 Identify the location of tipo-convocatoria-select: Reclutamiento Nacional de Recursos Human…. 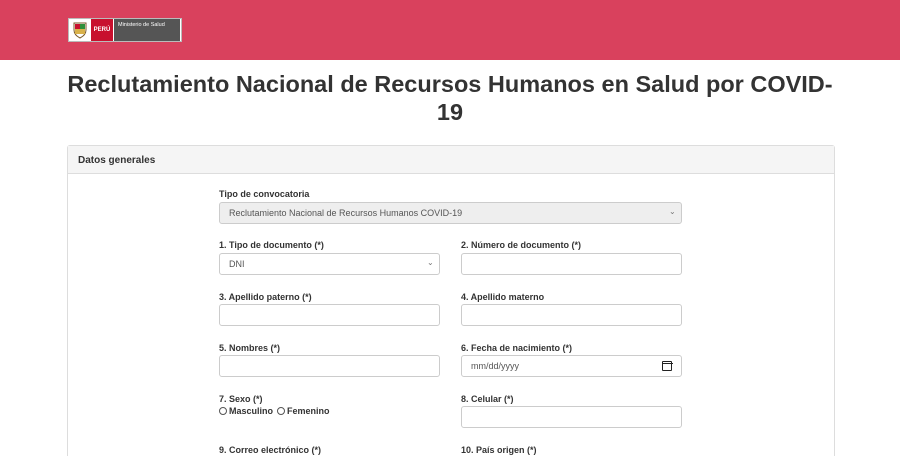
(450, 213).